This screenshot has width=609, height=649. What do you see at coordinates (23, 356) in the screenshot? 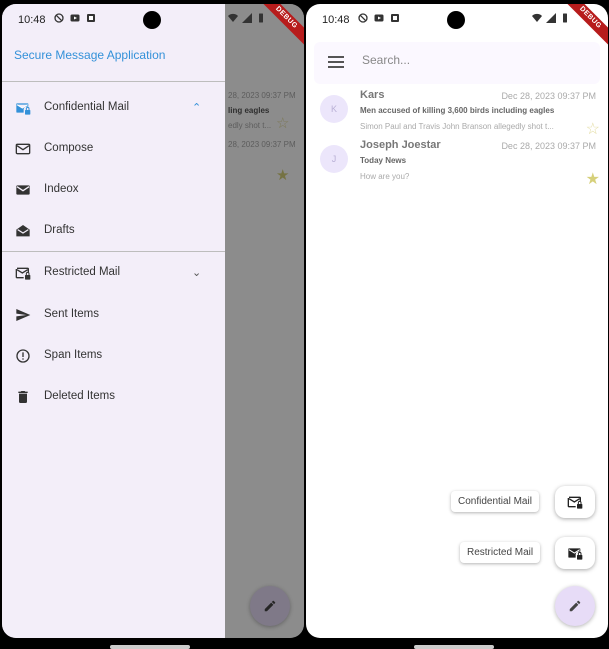
I see `report-icon` at bounding box center [23, 356].